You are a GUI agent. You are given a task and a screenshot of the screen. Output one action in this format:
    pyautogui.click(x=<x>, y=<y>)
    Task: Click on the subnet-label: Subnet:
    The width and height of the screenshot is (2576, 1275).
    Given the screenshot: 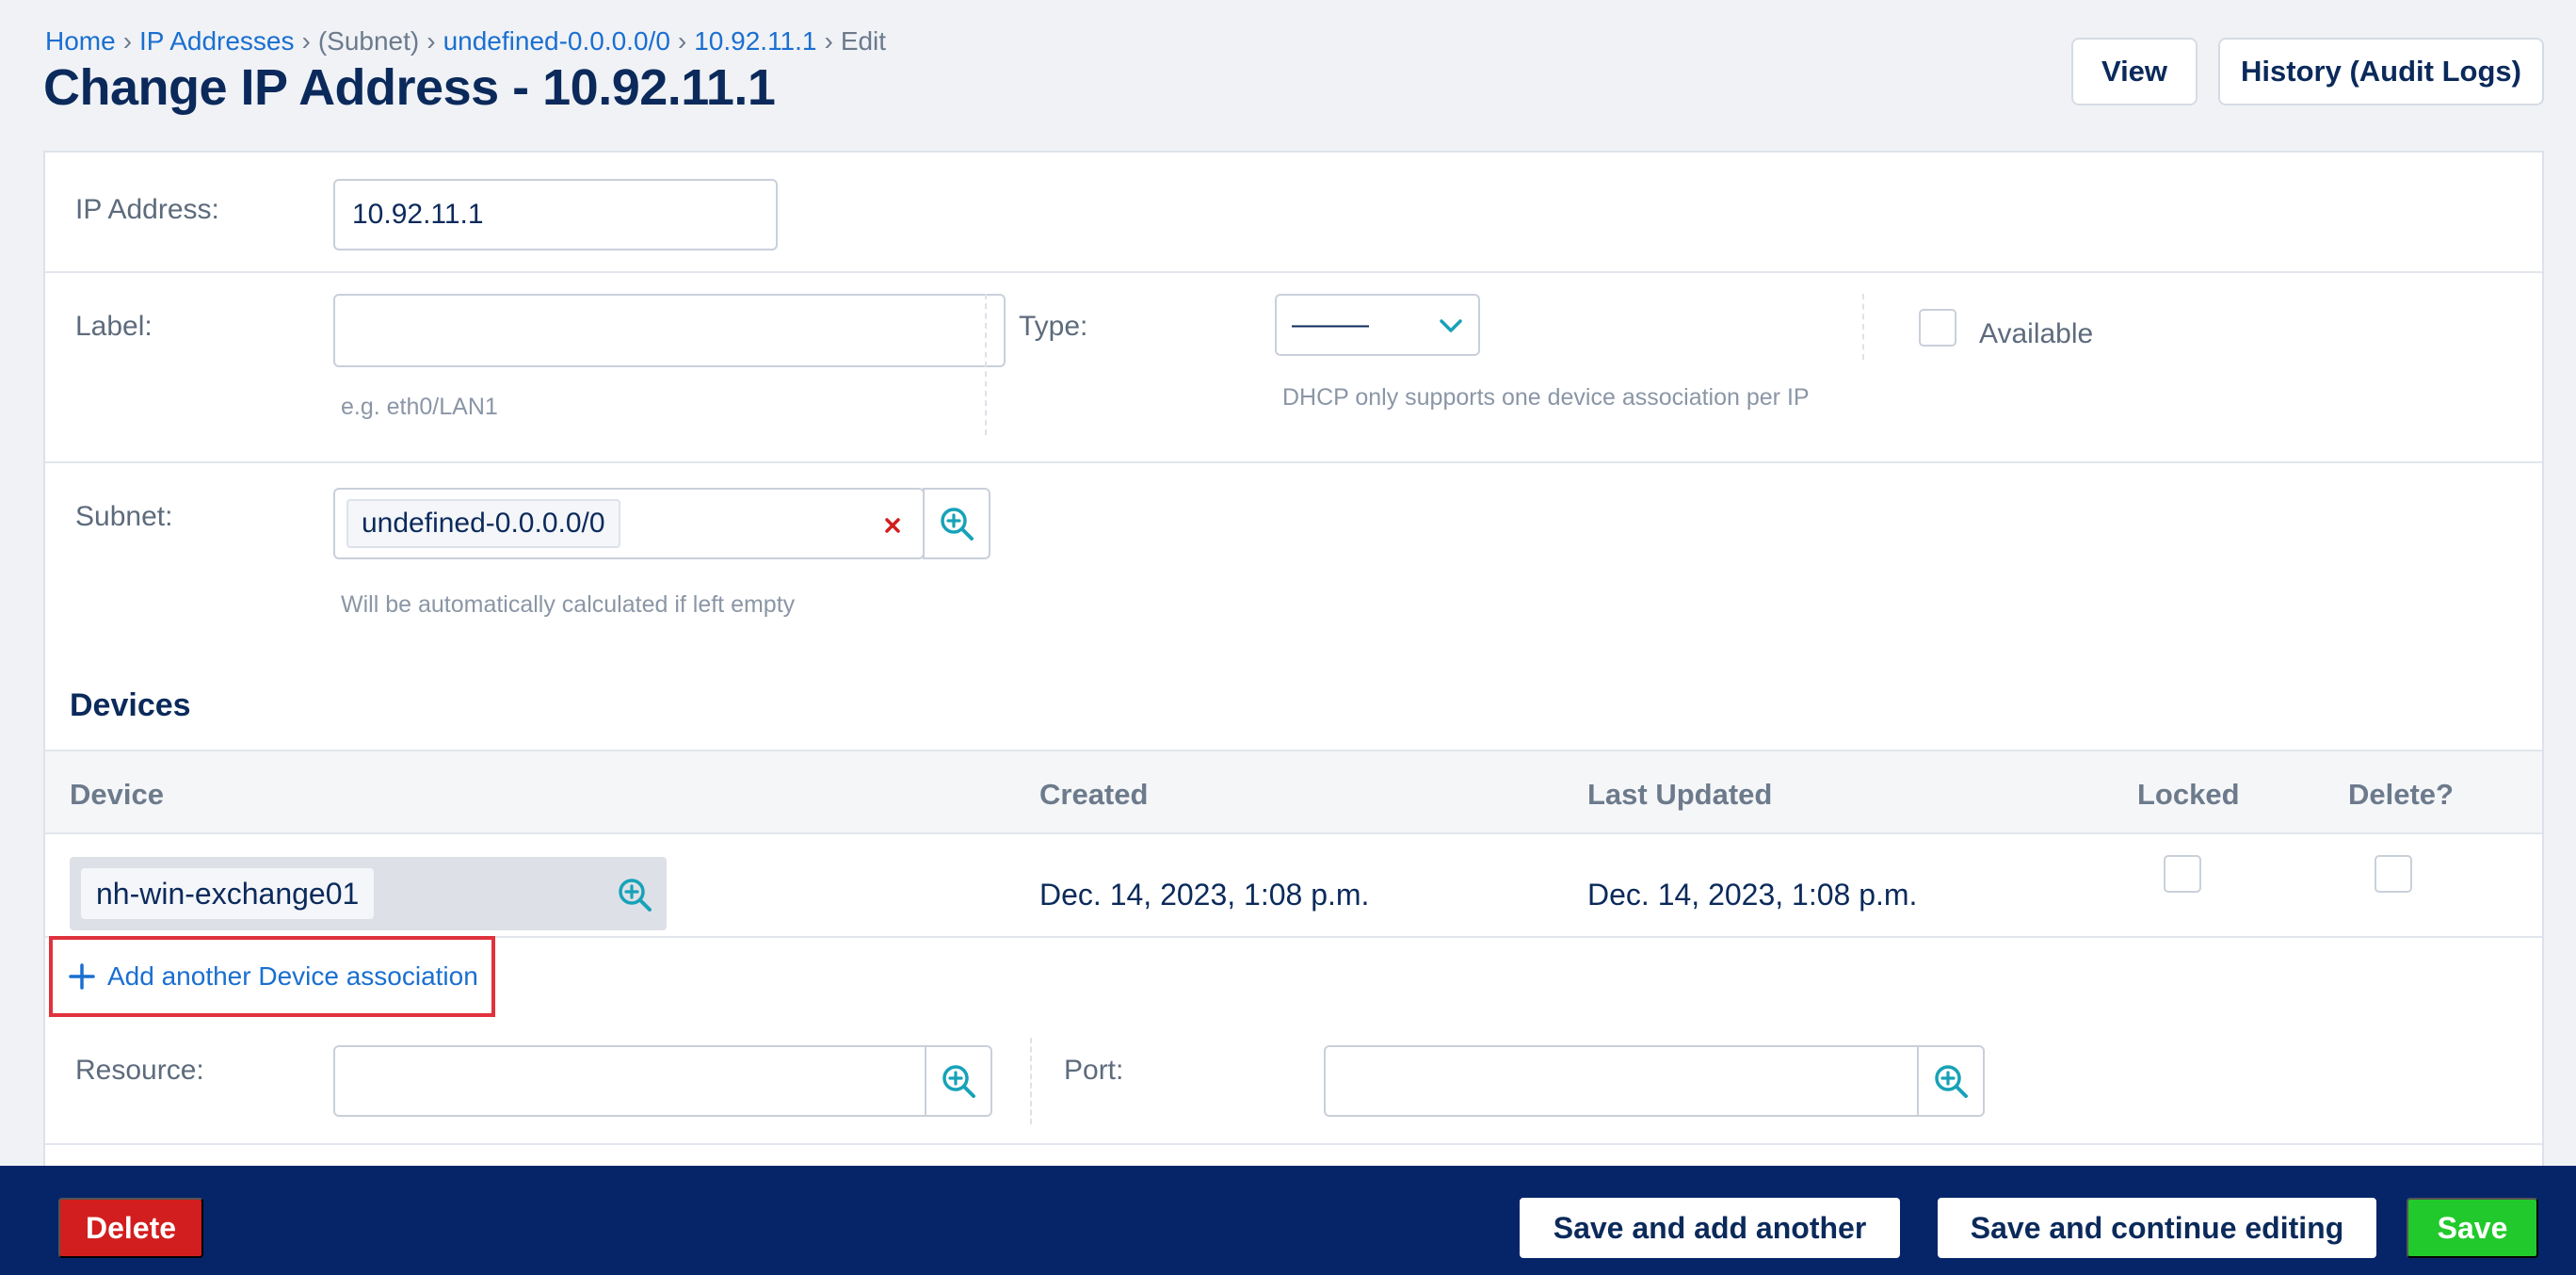 What is the action you would take?
    pyautogui.click(x=124, y=516)
    